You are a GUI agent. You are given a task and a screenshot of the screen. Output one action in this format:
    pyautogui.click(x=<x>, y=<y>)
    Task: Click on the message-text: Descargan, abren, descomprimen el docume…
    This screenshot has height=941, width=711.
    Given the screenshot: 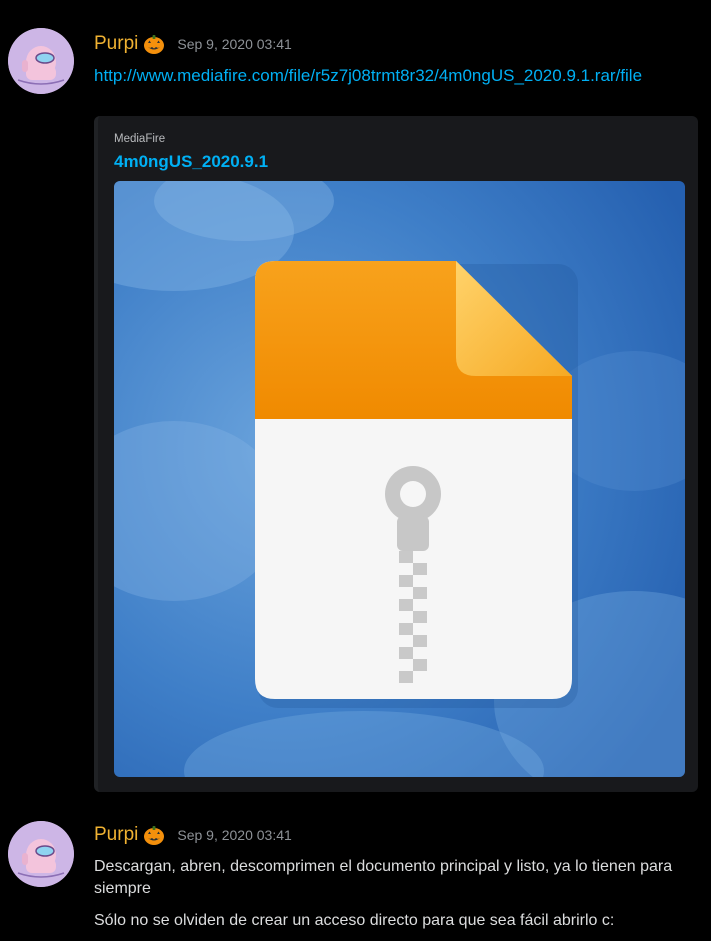 What is the action you would take?
    pyautogui.click(x=383, y=877)
    